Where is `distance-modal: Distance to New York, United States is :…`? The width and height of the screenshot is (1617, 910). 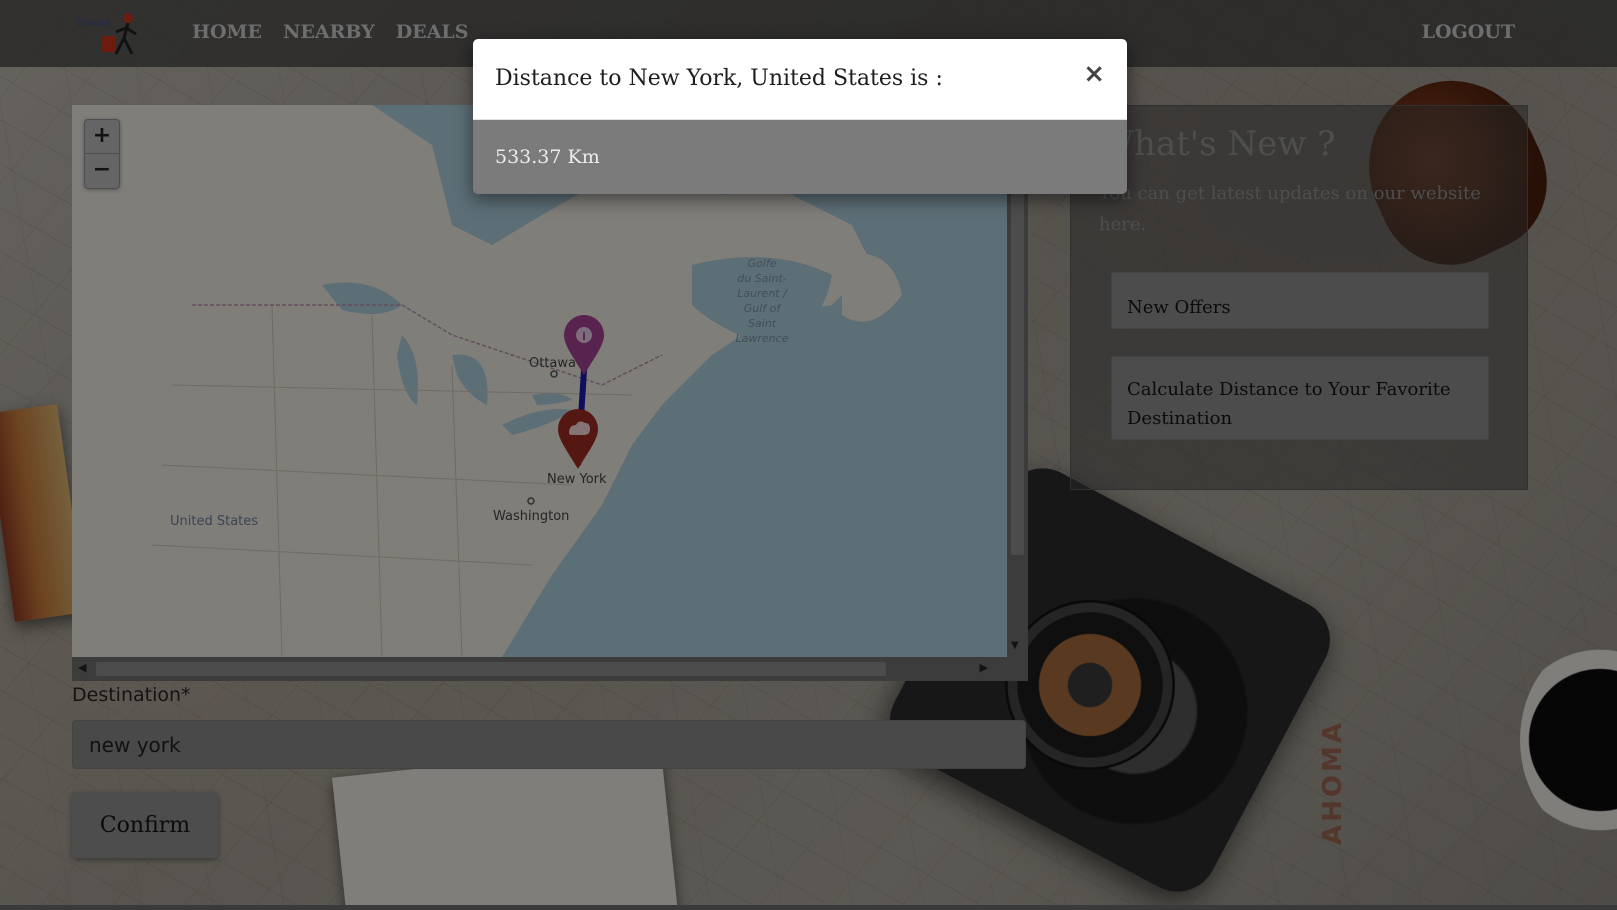
distance-modal: Distance to New York, United States is :… is located at coordinates (800, 116).